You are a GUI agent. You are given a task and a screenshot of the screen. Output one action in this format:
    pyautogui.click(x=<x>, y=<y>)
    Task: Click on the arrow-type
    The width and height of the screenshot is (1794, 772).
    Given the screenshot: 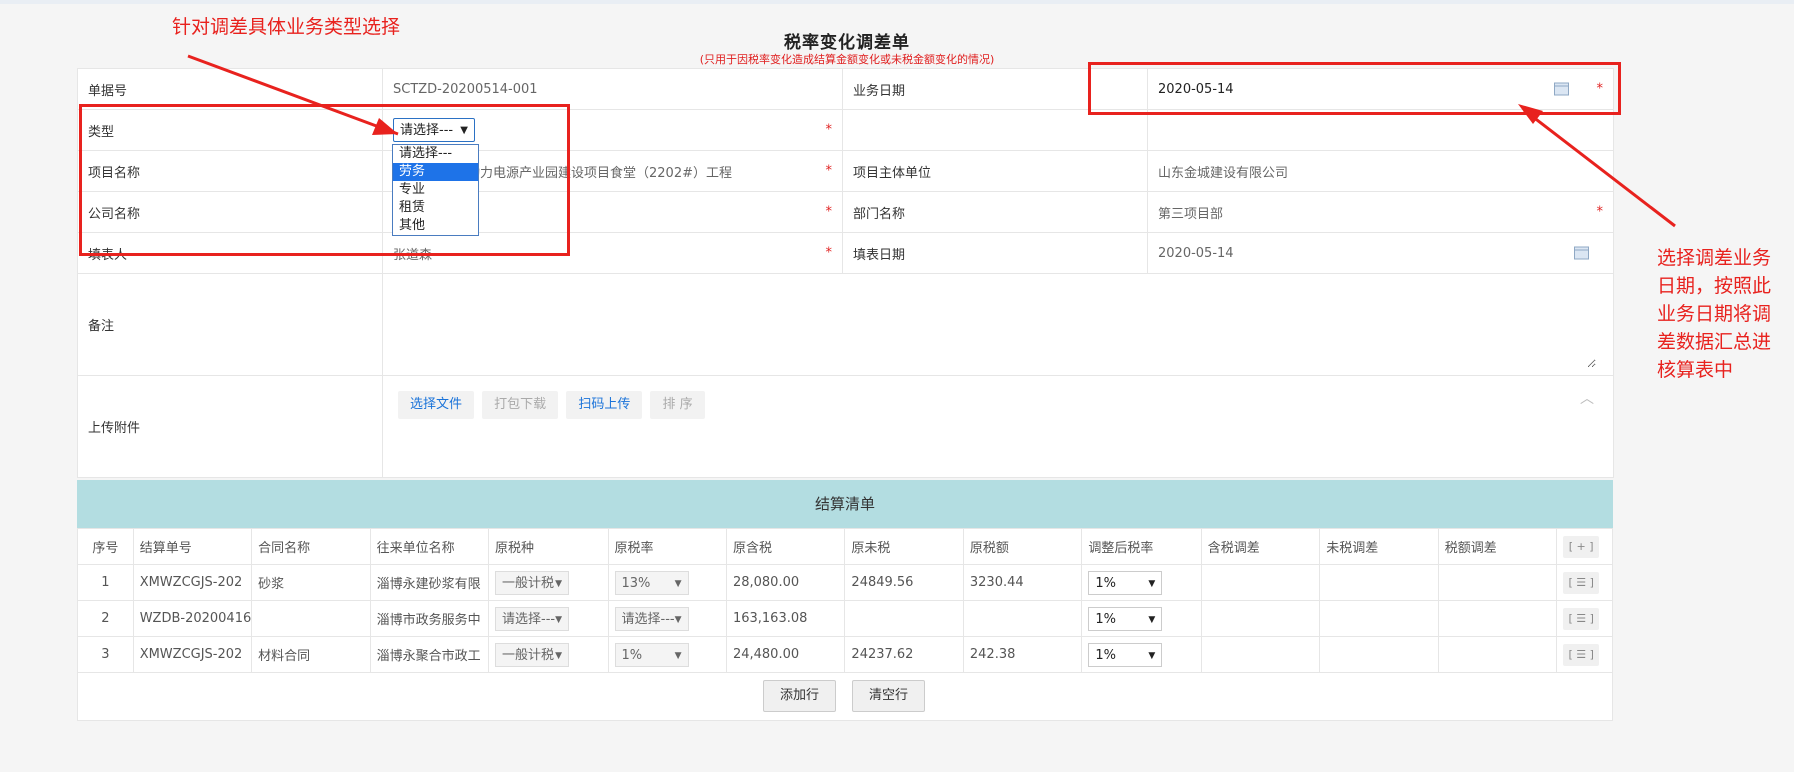 What is the action you would take?
    pyautogui.click(x=293, y=95)
    